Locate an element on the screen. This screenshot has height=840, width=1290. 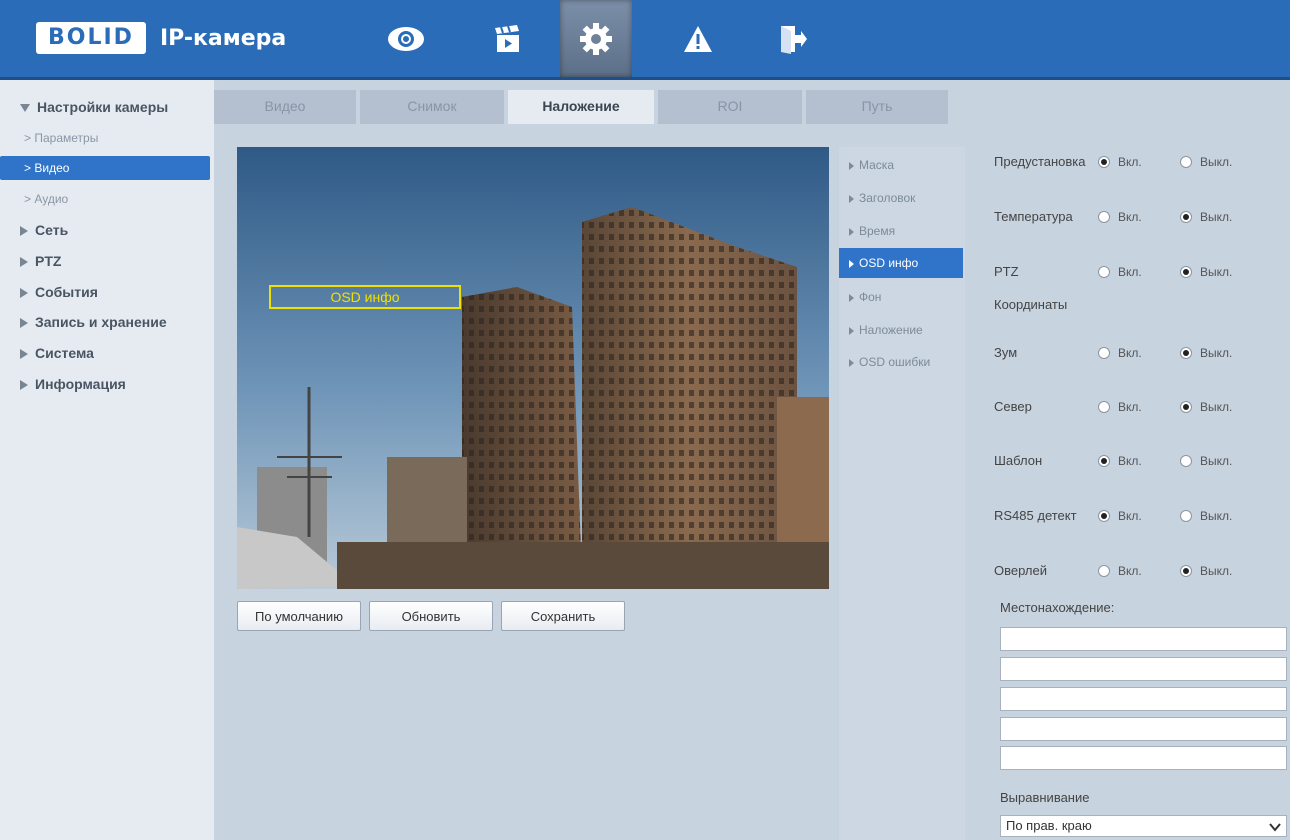
rs485-detect-on-radio: Вкл. is located at coordinates (1120, 516).